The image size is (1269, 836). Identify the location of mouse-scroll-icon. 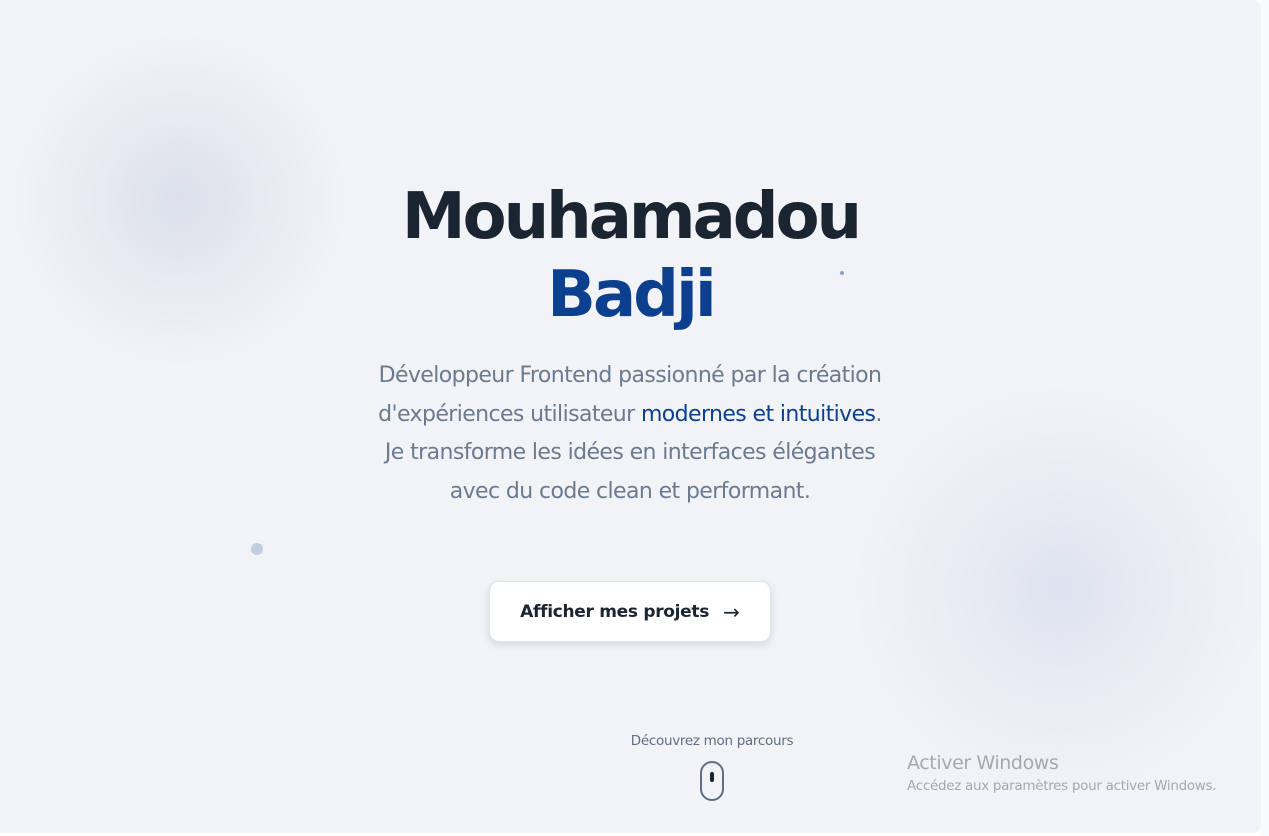
(712, 781).